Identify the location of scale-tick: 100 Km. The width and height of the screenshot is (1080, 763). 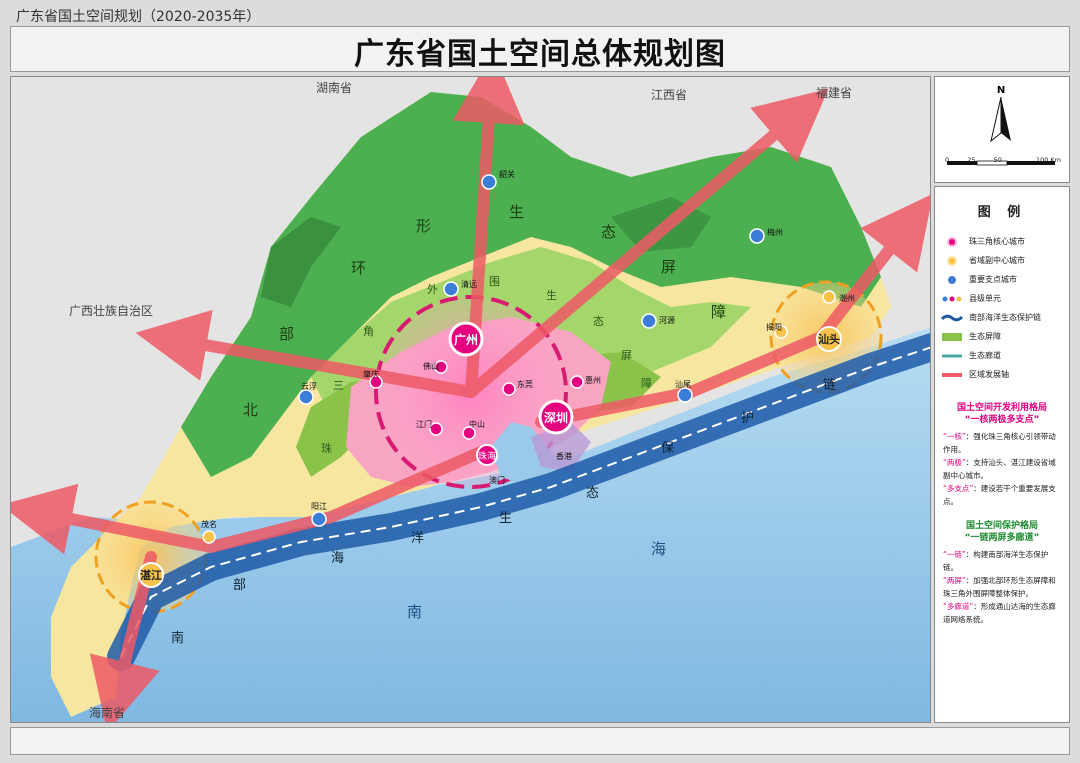
(1048, 160).